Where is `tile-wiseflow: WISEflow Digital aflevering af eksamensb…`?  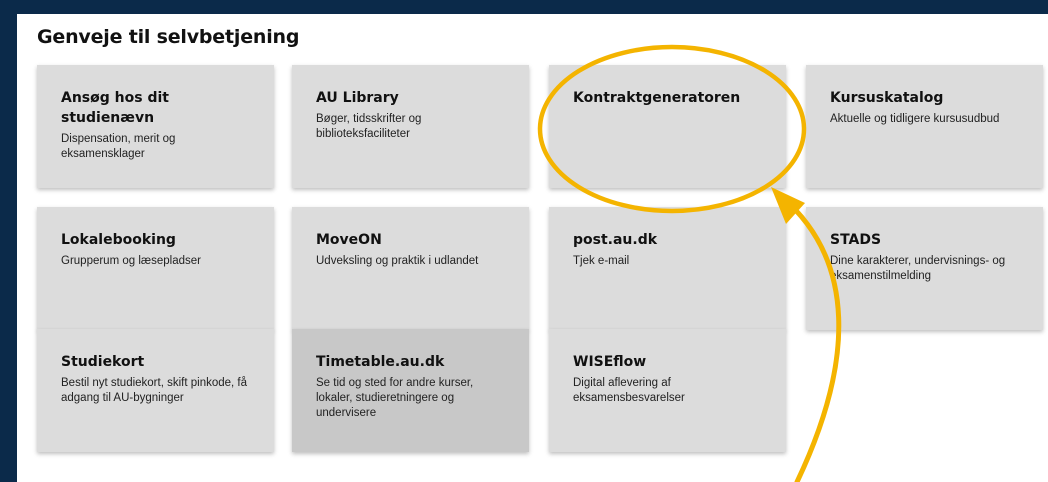 tile-wiseflow: WISEflow Digital aflevering af eksamensb… is located at coordinates (667, 390).